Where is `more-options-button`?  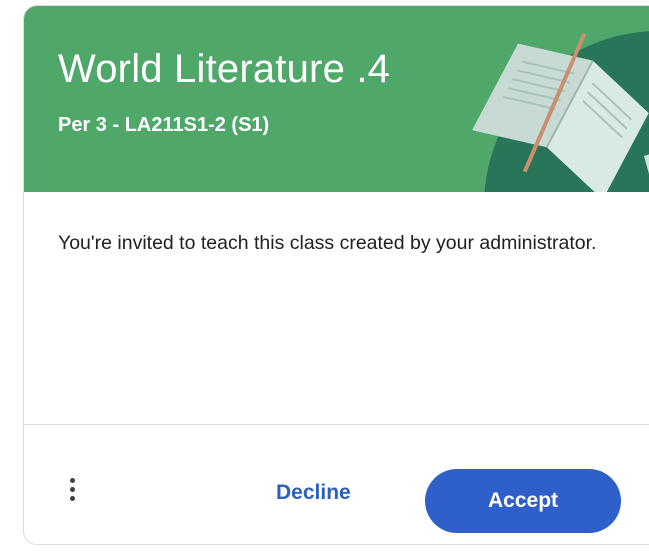 more-options-button is located at coordinates (72, 489).